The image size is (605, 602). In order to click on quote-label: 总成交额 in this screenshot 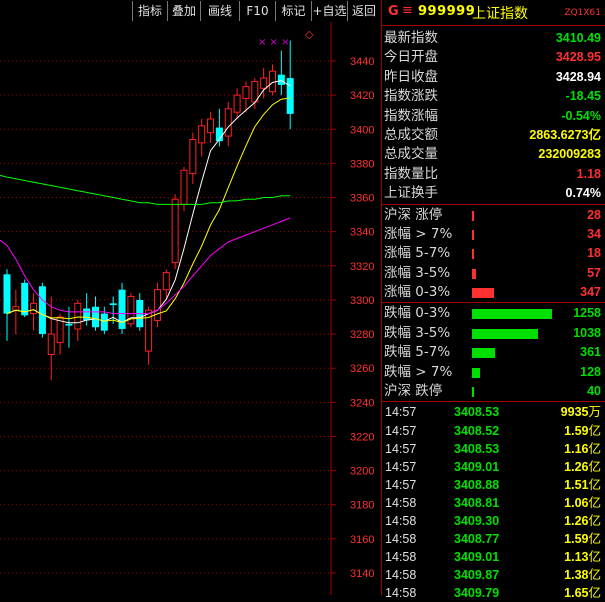, I will do `click(411, 134)`.